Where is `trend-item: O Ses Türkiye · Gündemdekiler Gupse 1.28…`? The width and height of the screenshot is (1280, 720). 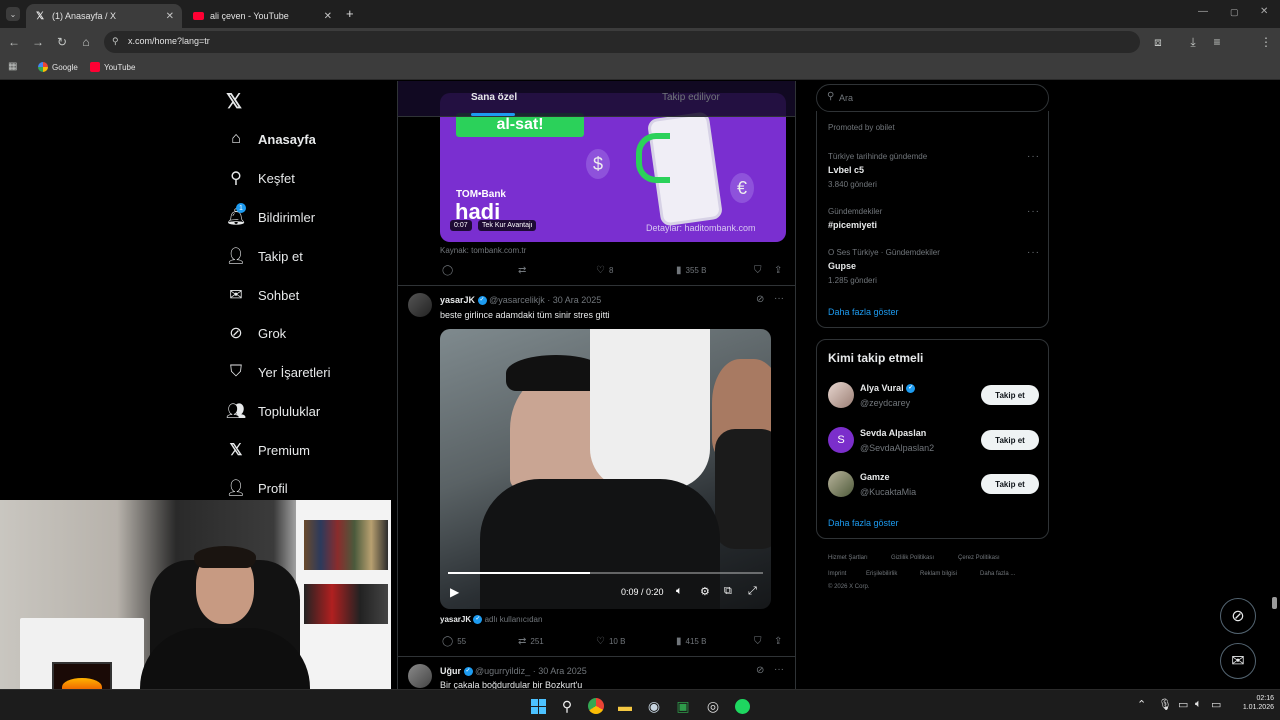
trend-item: O Ses Türkiye · Gündemdekiler Gupse 1.28… is located at coordinates (932, 267).